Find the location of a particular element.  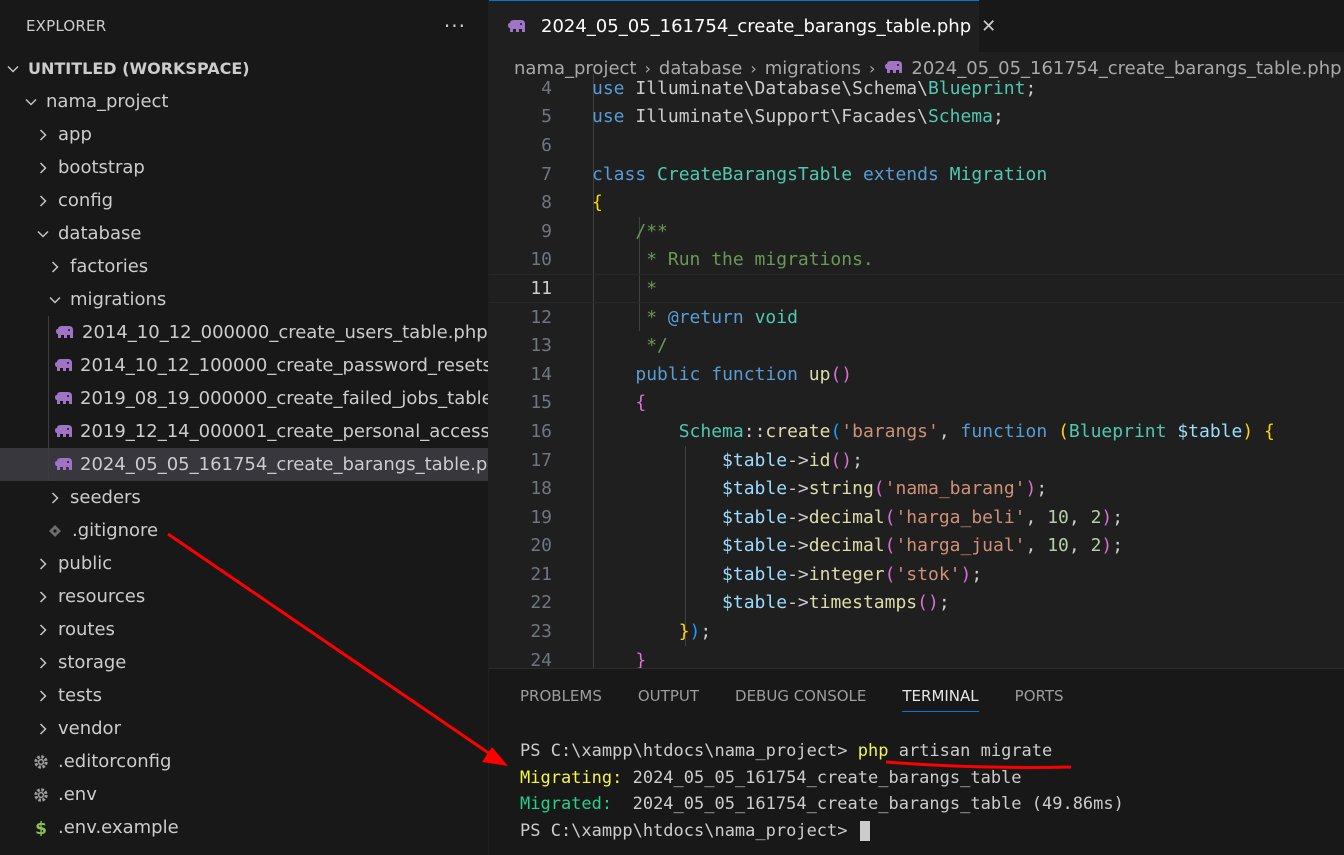

tree-folder: seeders is located at coordinates (244, 497).